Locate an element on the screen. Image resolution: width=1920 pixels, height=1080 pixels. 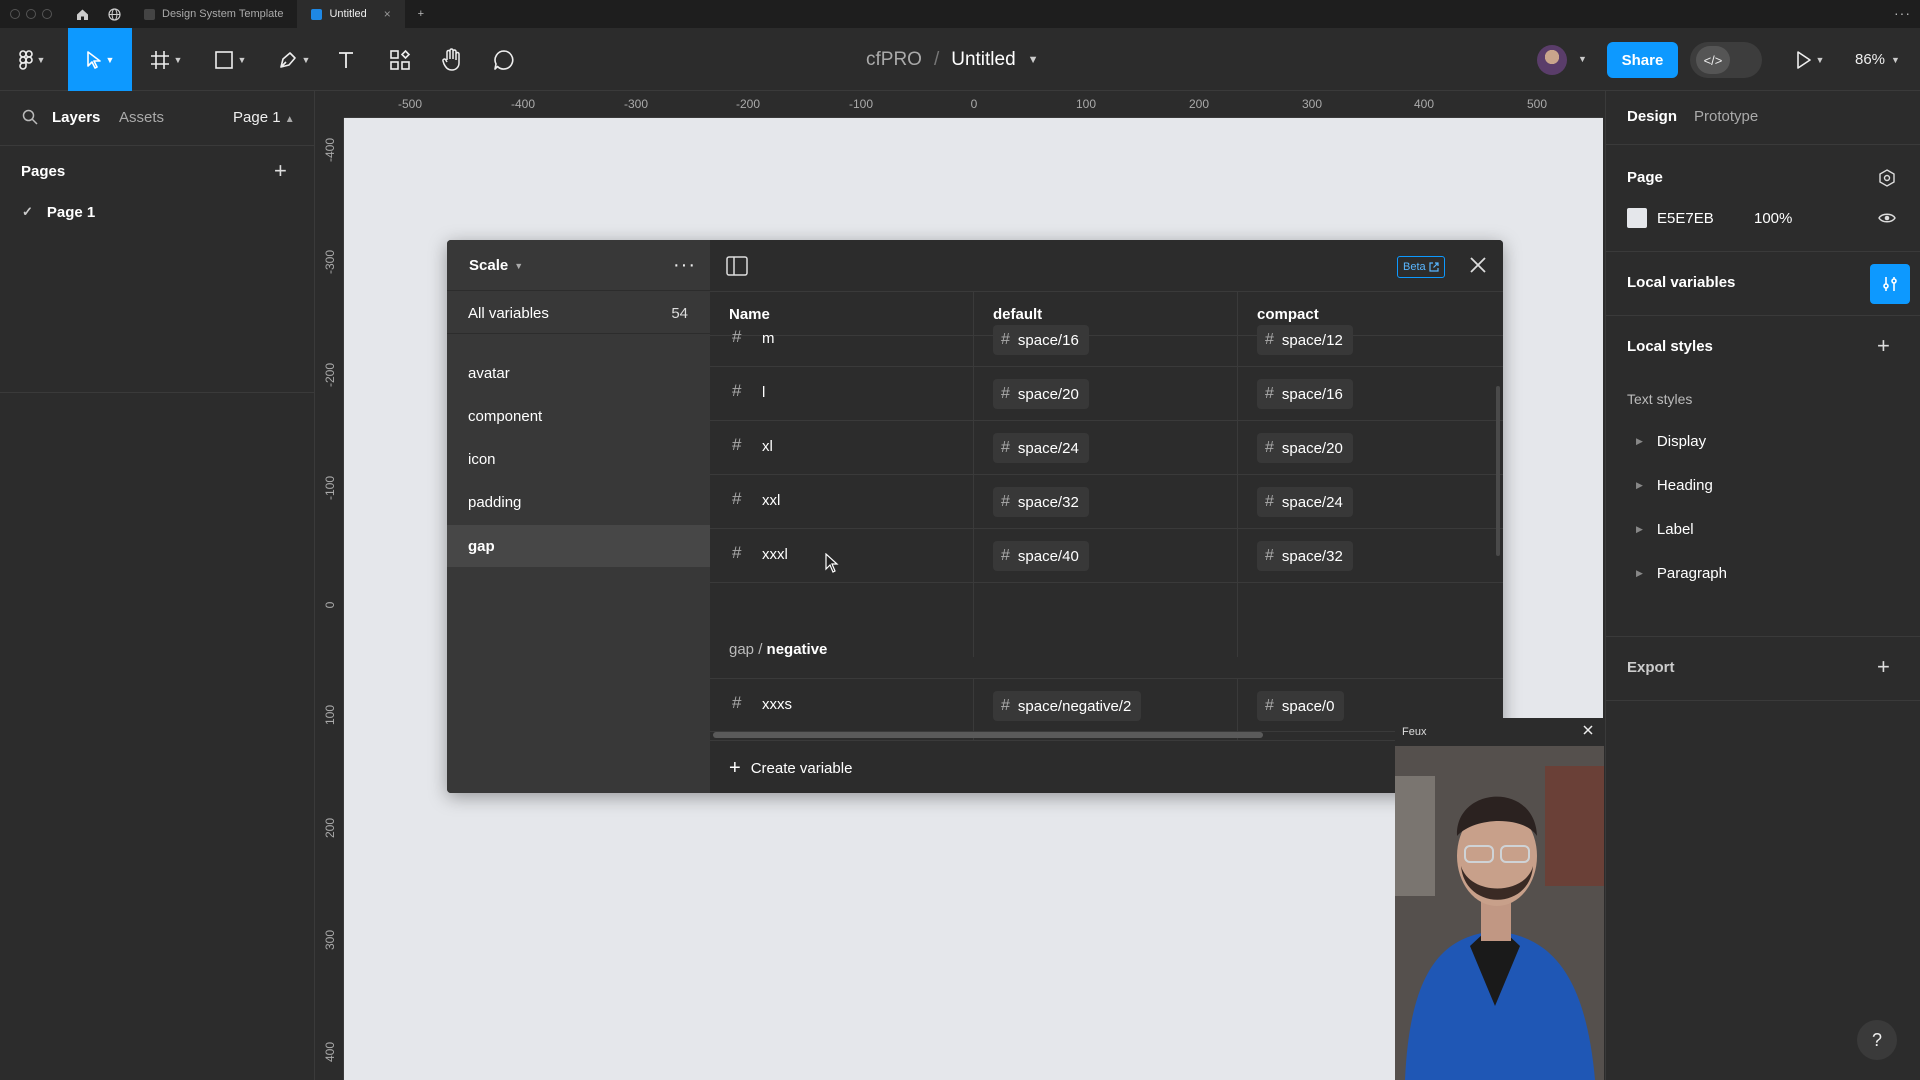
webcam-video is located at coordinates (1499, 913).